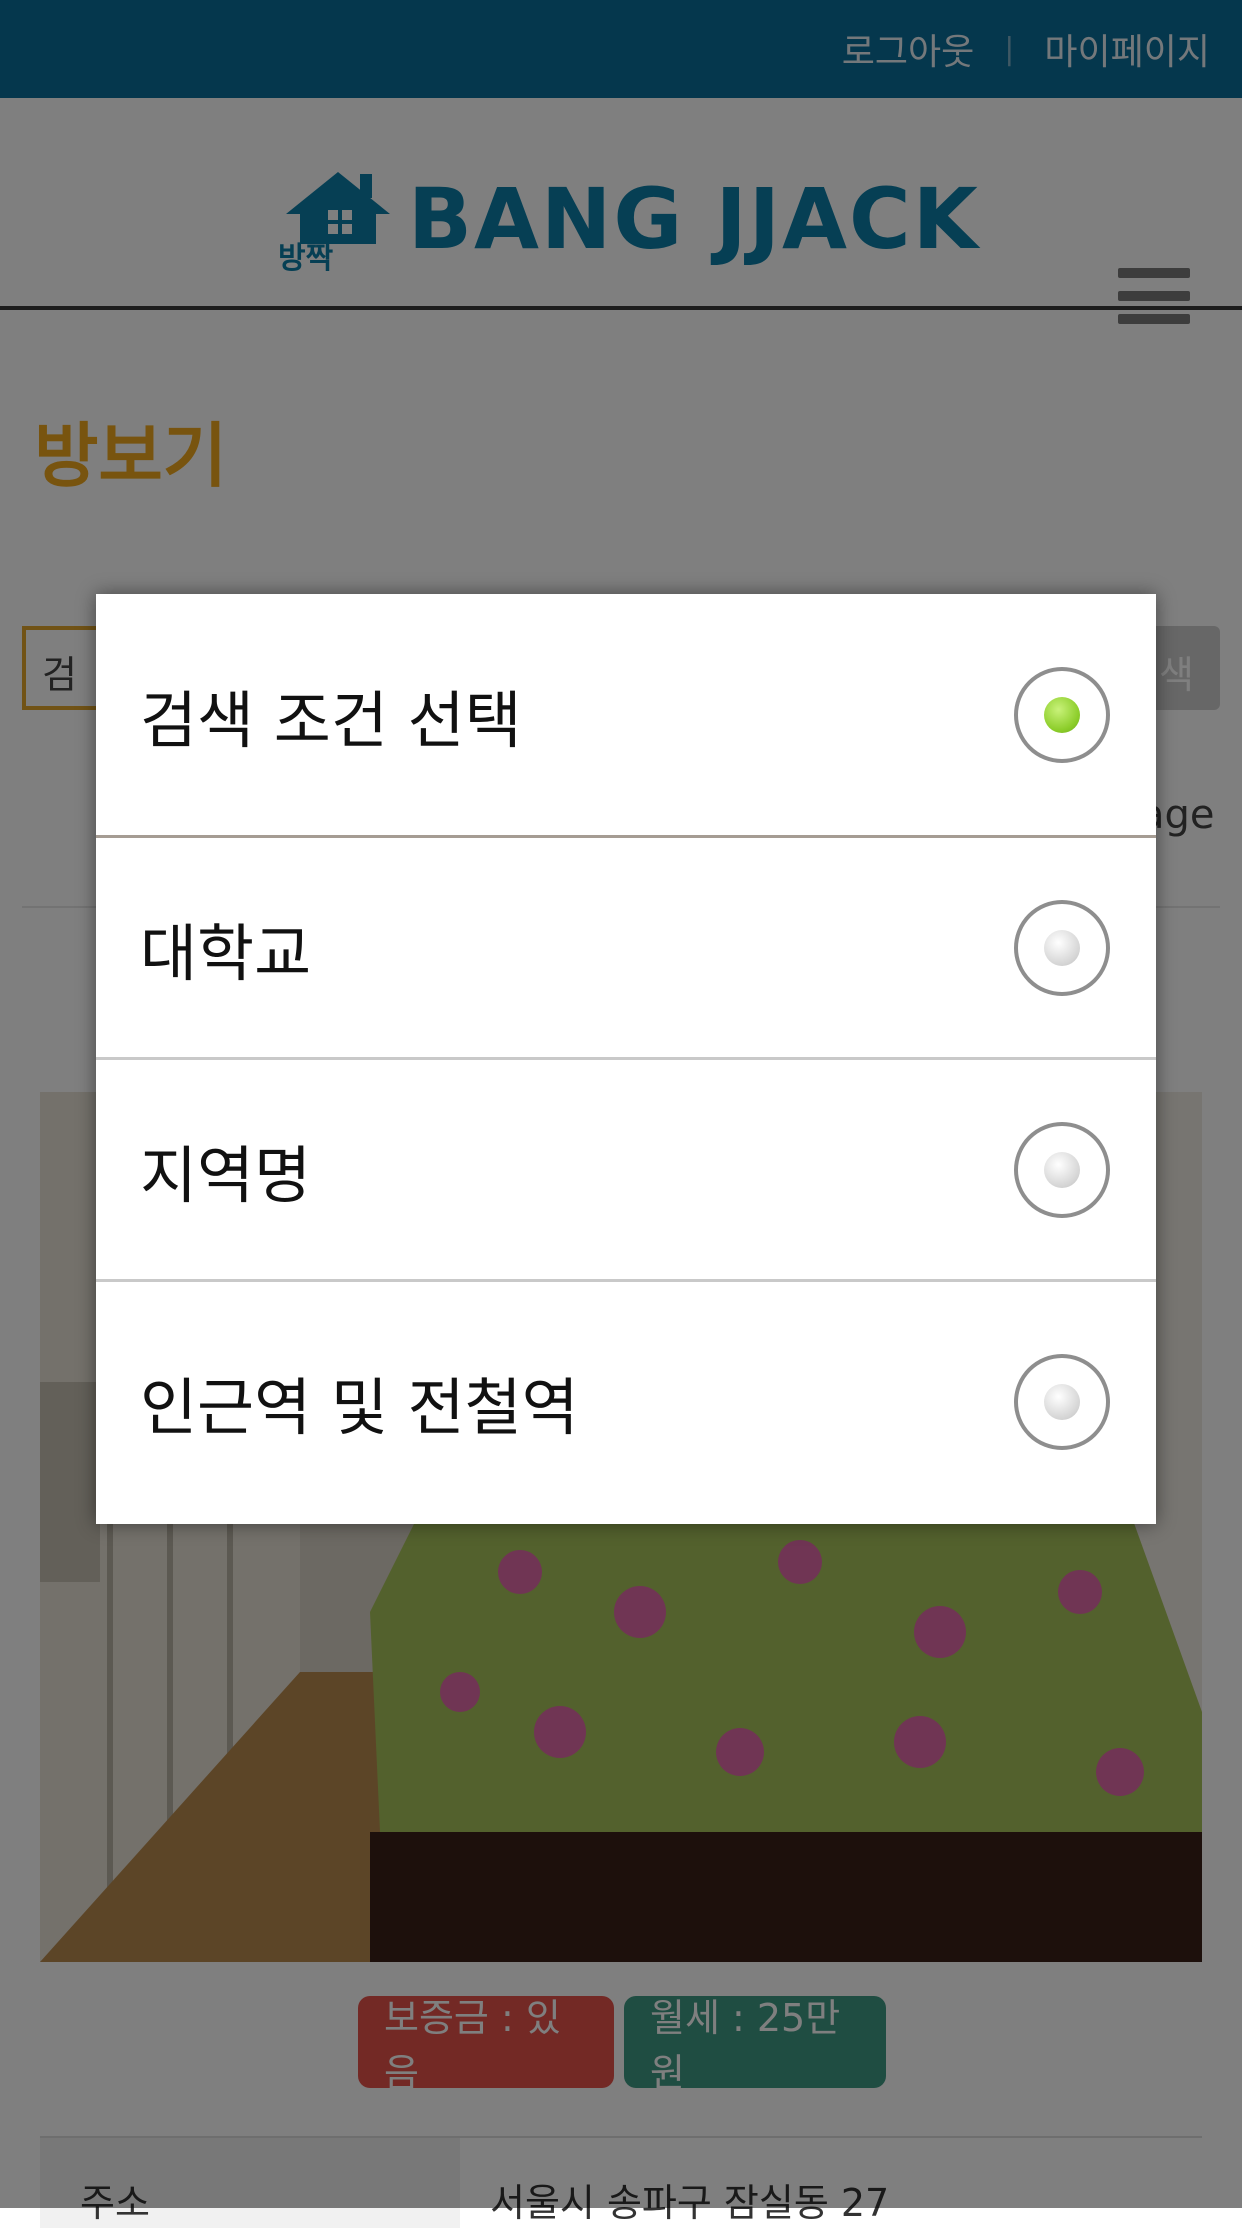 The image size is (1242, 2228). Describe the element at coordinates (226, 953) in the screenshot. I see `option-label: 대학교` at that location.